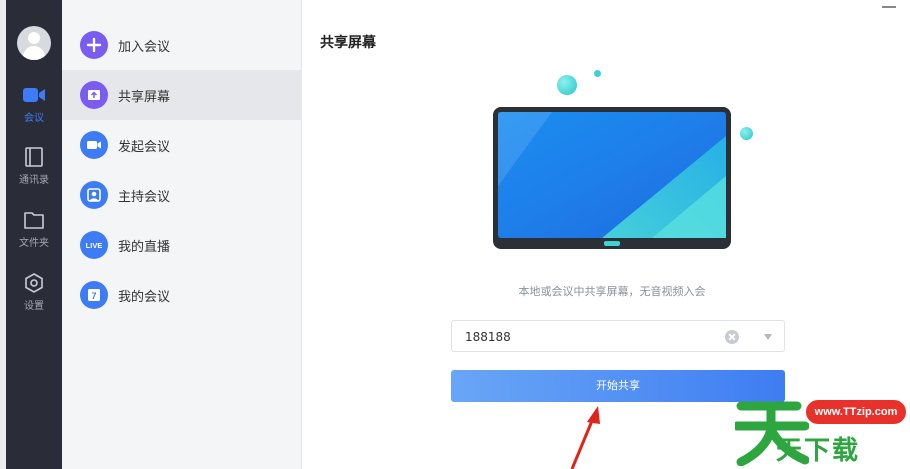  I want to click on live-badge: LIVE, so click(94, 245).